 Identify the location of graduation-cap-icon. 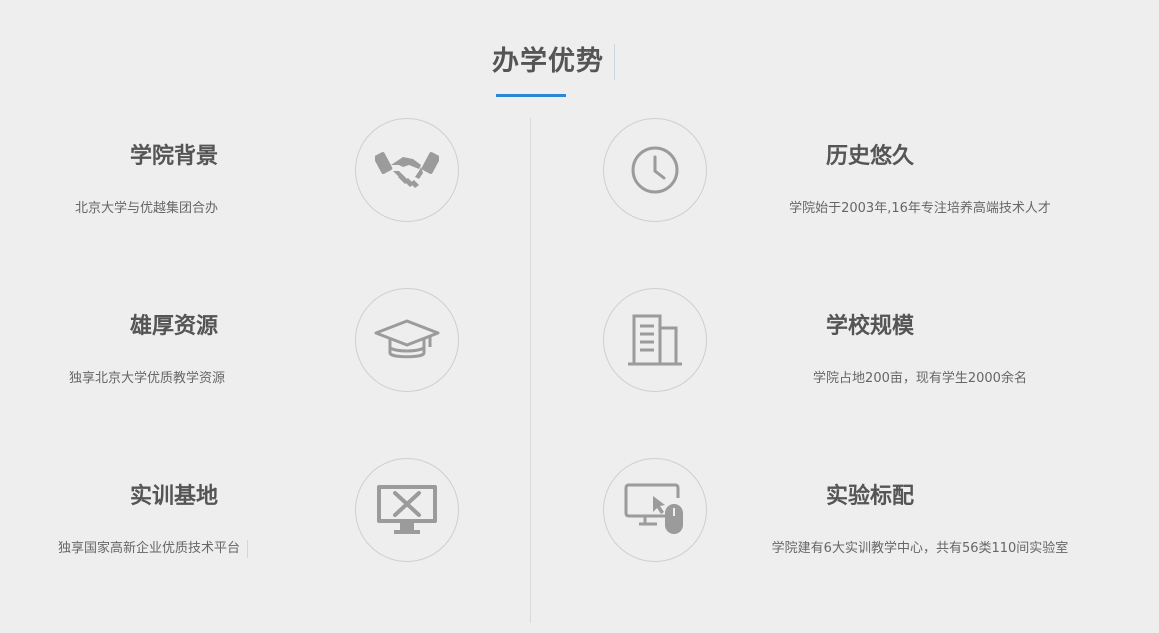
(407, 339).